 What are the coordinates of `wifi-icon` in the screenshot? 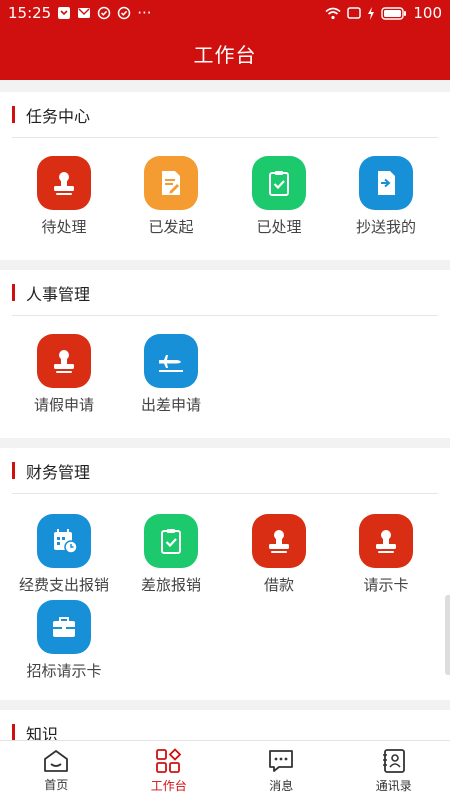 It's located at (333, 13).